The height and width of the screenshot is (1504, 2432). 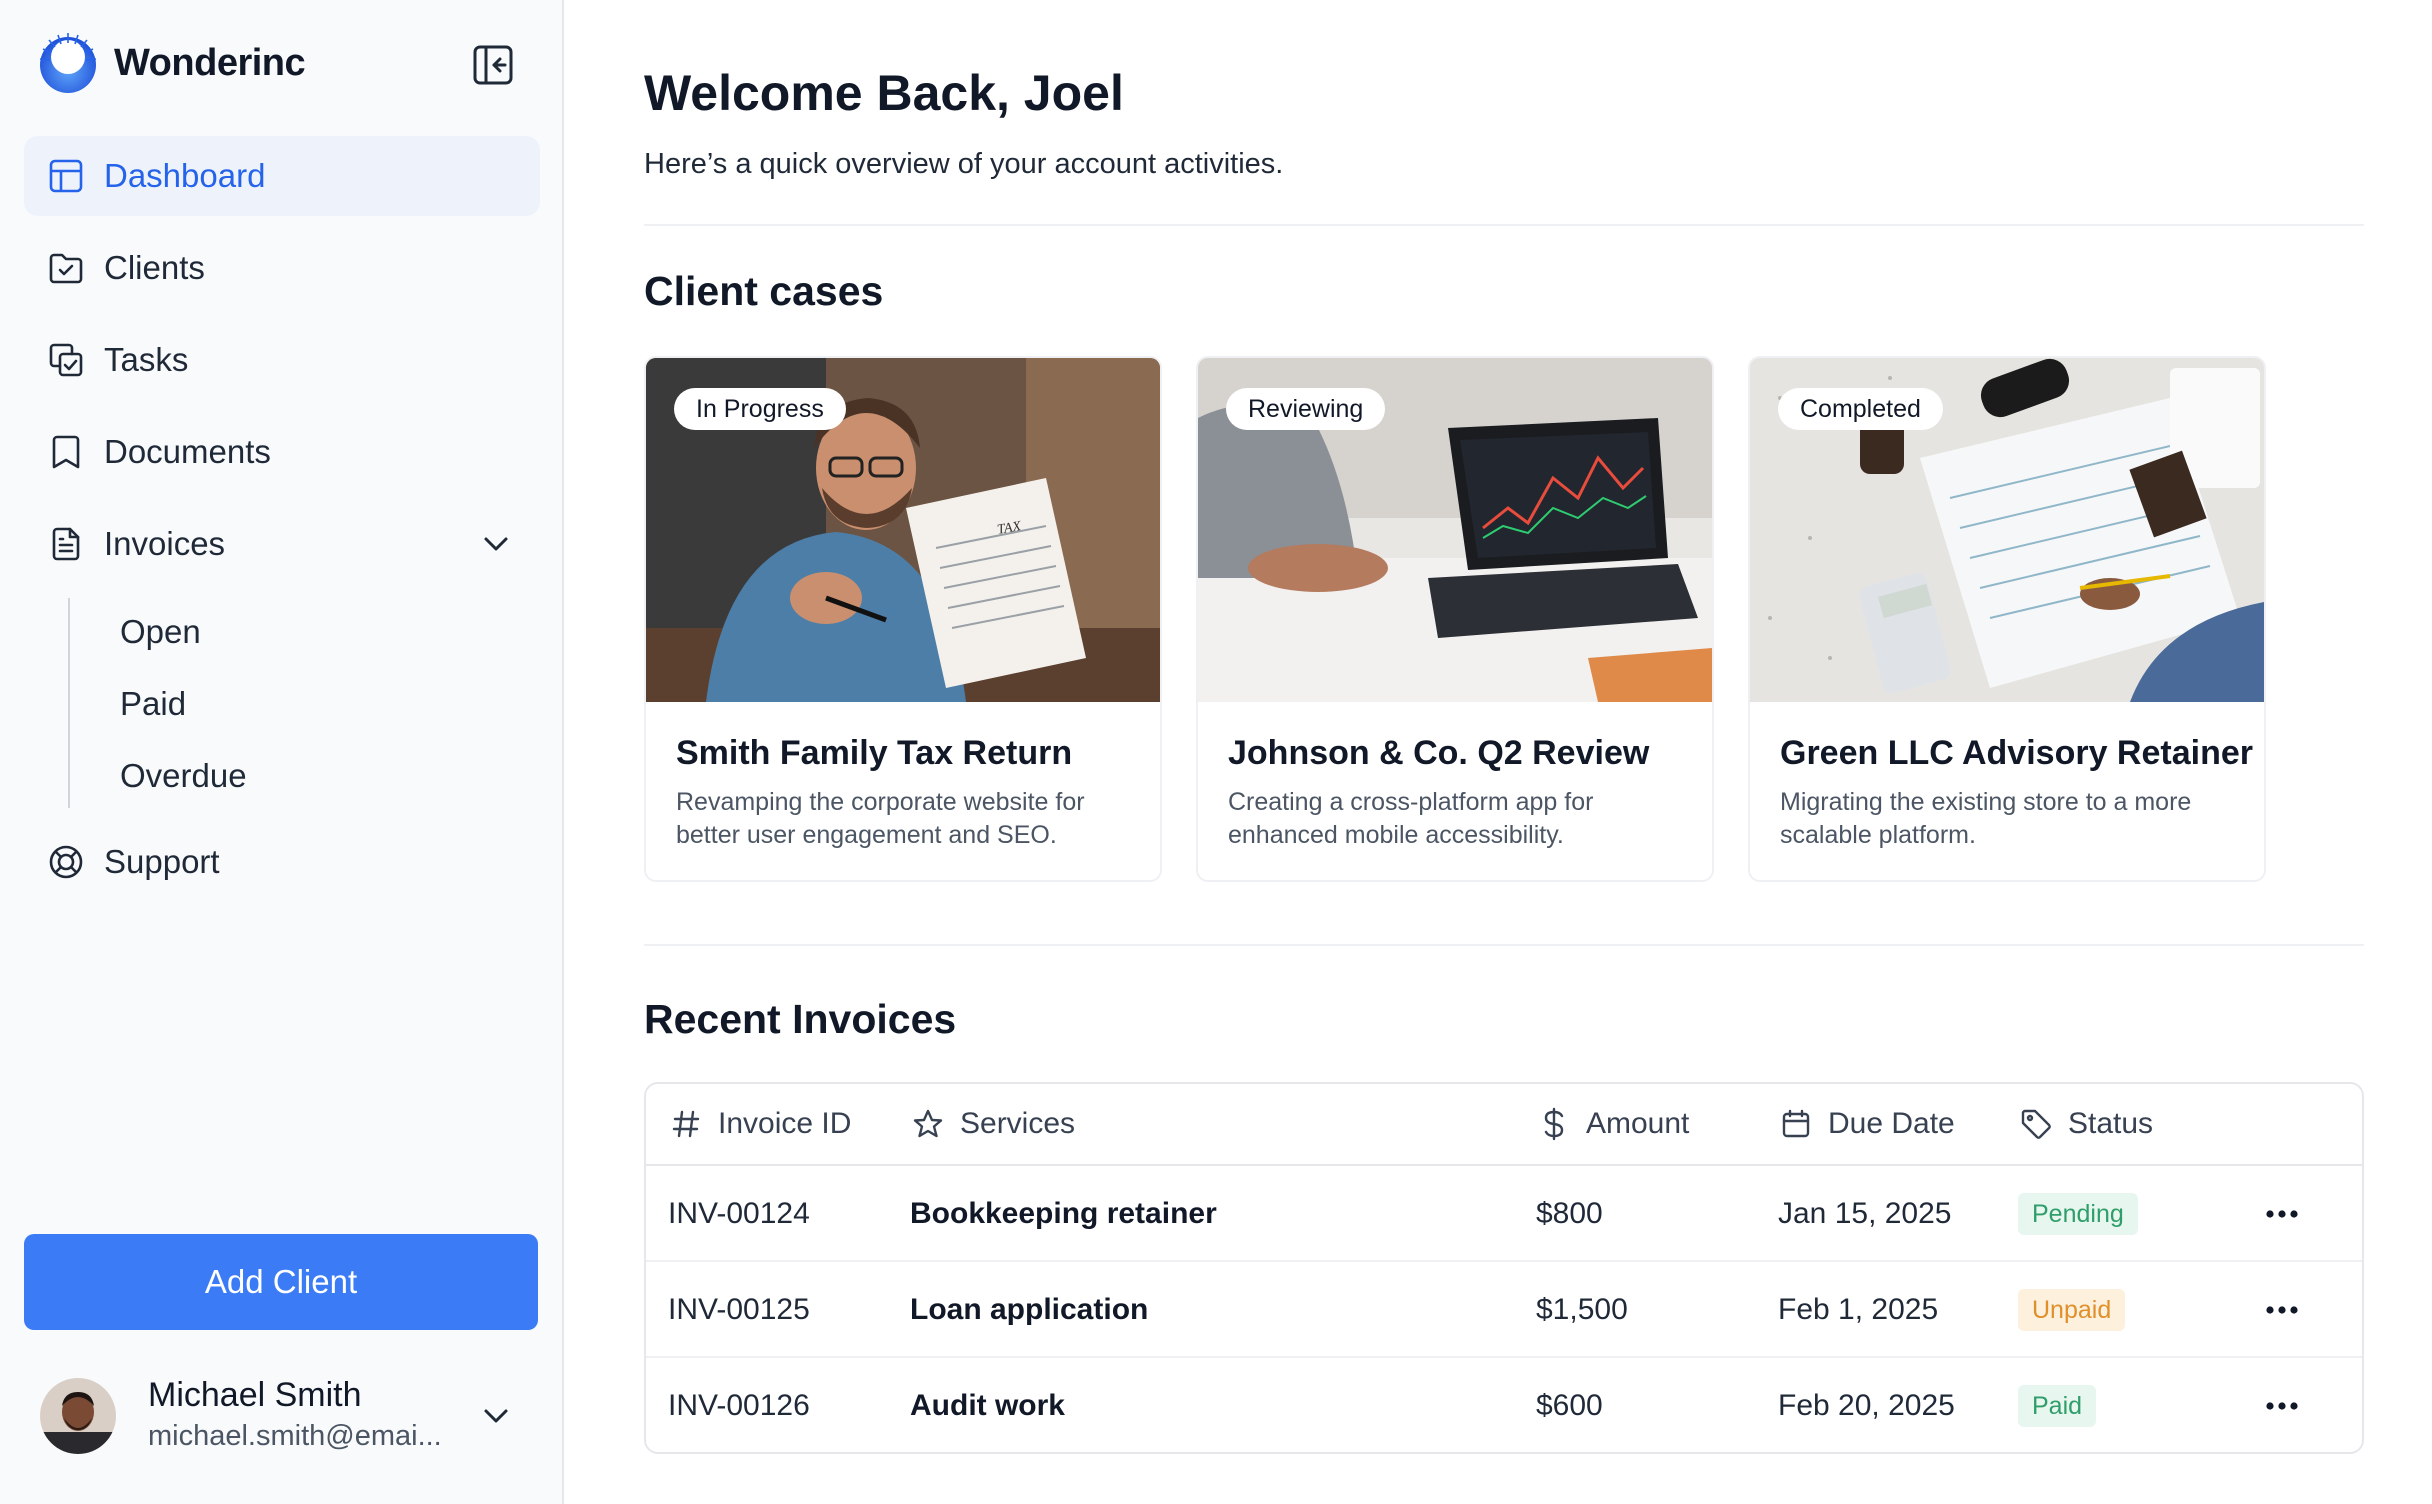 What do you see at coordinates (304, 776) in the screenshot?
I see `sidebar-subitem-overdue: Overdue` at bounding box center [304, 776].